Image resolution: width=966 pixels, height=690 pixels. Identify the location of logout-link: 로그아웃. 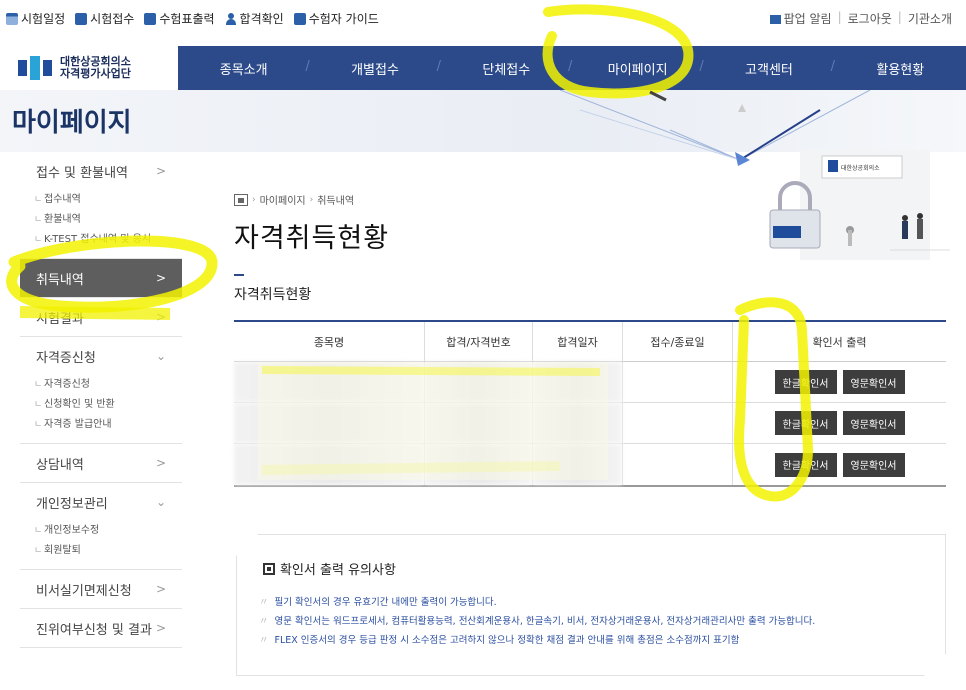
(870, 18).